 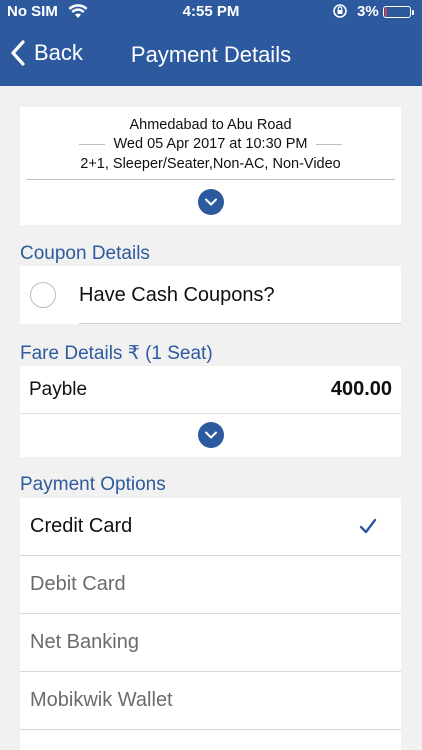 What do you see at coordinates (413, 12) in the screenshot?
I see `battery-tip` at bounding box center [413, 12].